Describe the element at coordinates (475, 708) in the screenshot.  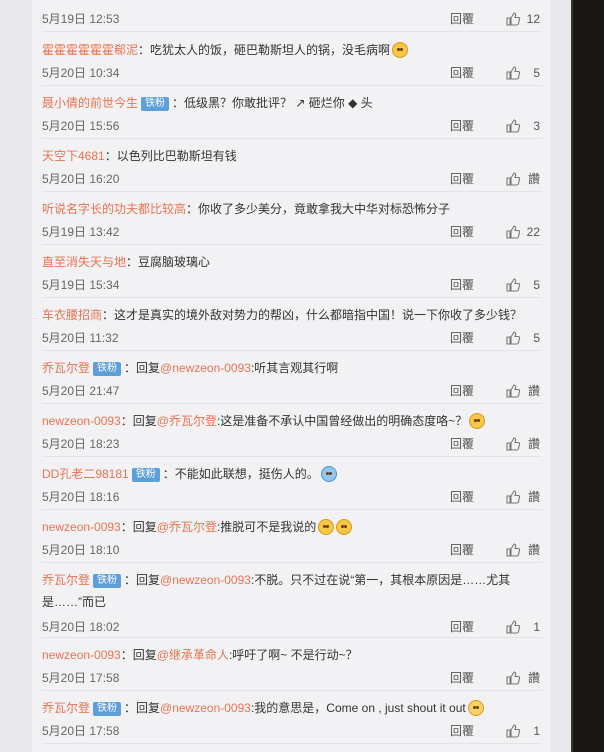
I see `shy-emoji-icon` at that location.